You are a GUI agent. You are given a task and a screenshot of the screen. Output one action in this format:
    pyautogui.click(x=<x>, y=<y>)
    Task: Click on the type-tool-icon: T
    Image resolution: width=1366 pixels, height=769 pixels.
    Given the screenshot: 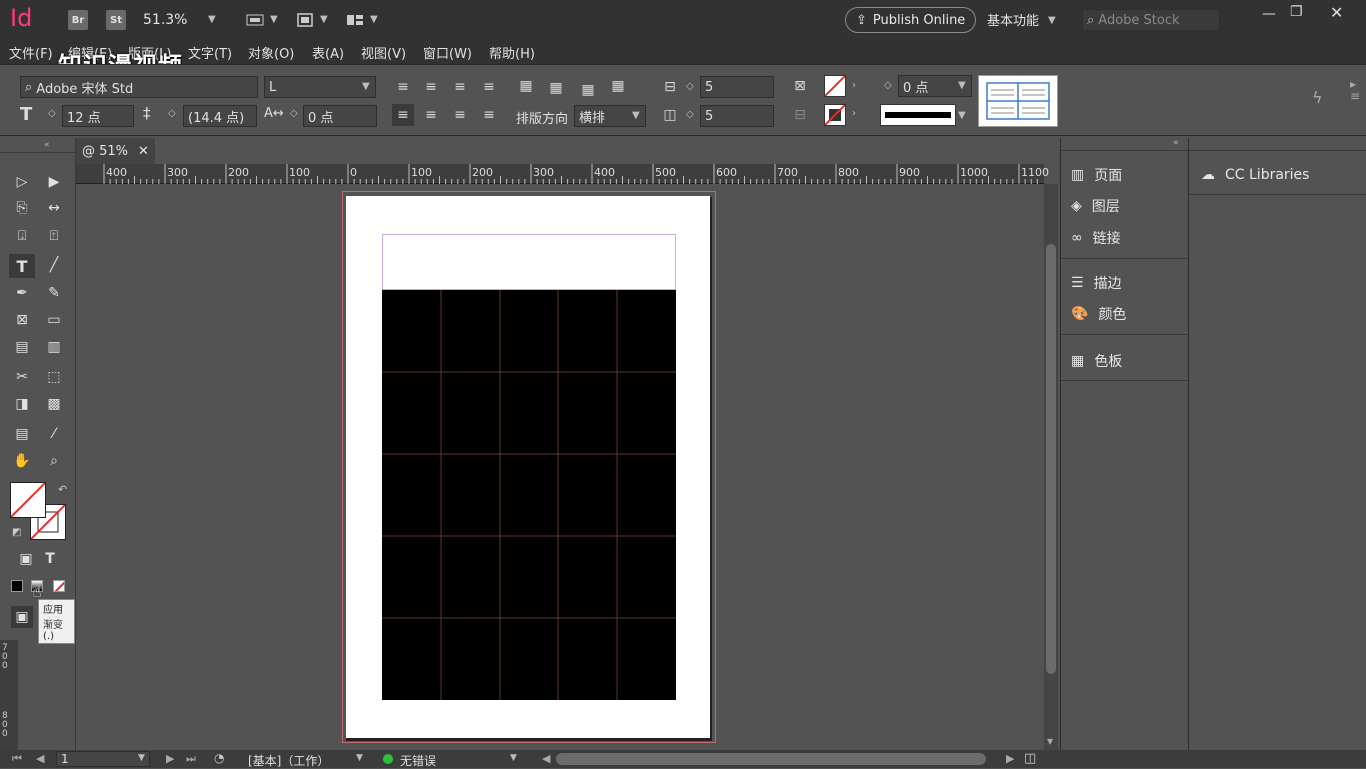 What is the action you would take?
    pyautogui.click(x=22, y=266)
    